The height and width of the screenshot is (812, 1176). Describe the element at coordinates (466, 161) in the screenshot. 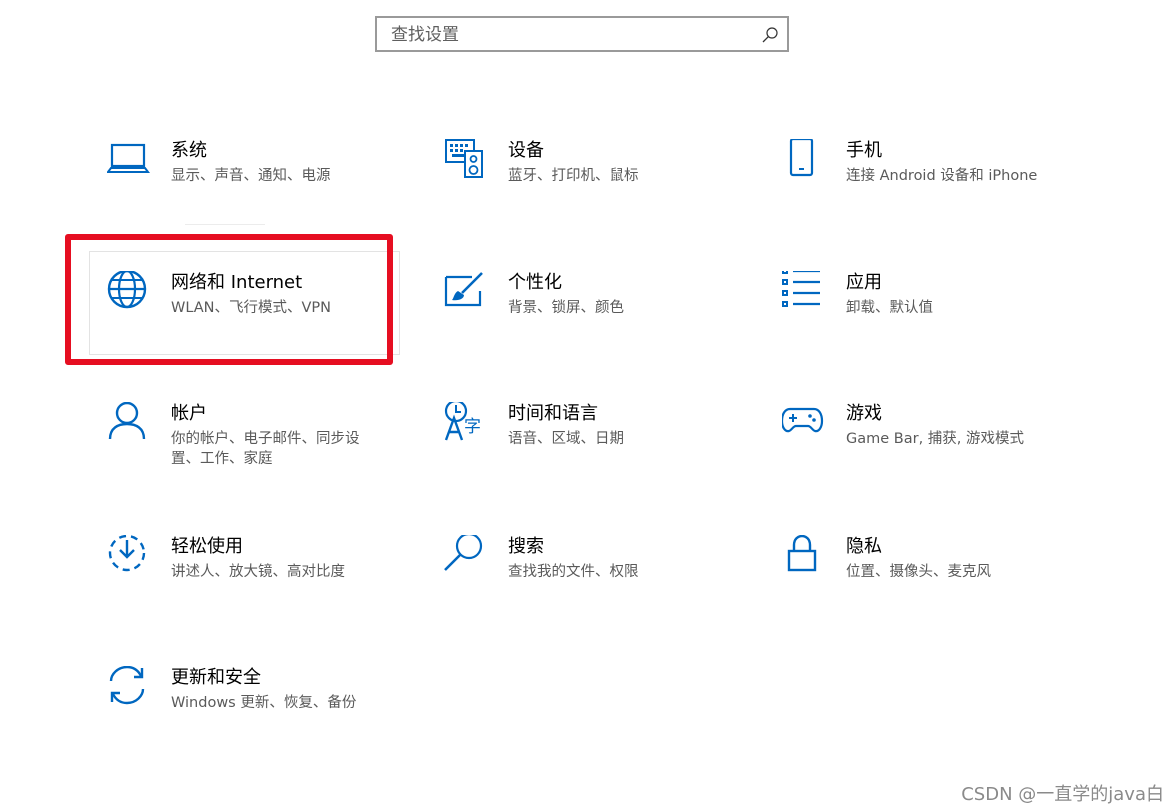

I see `keyboard-speaker-icon` at that location.